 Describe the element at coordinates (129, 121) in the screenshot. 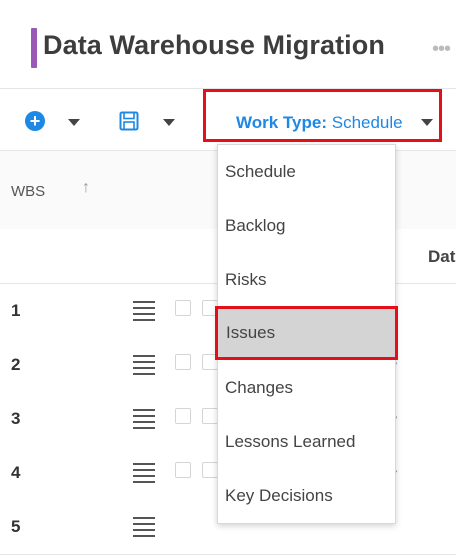

I see `floppy-disk-icon` at that location.